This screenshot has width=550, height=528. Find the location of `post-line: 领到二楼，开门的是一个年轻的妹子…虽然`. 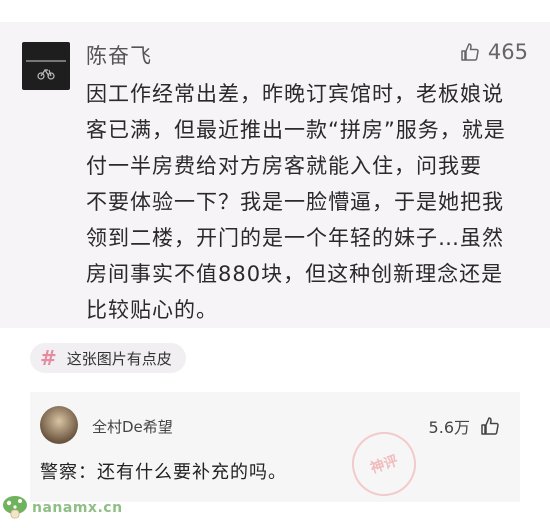

post-line: 领到二楼，开门的是一个年轻的妹子…虽然 is located at coordinates (295, 238).